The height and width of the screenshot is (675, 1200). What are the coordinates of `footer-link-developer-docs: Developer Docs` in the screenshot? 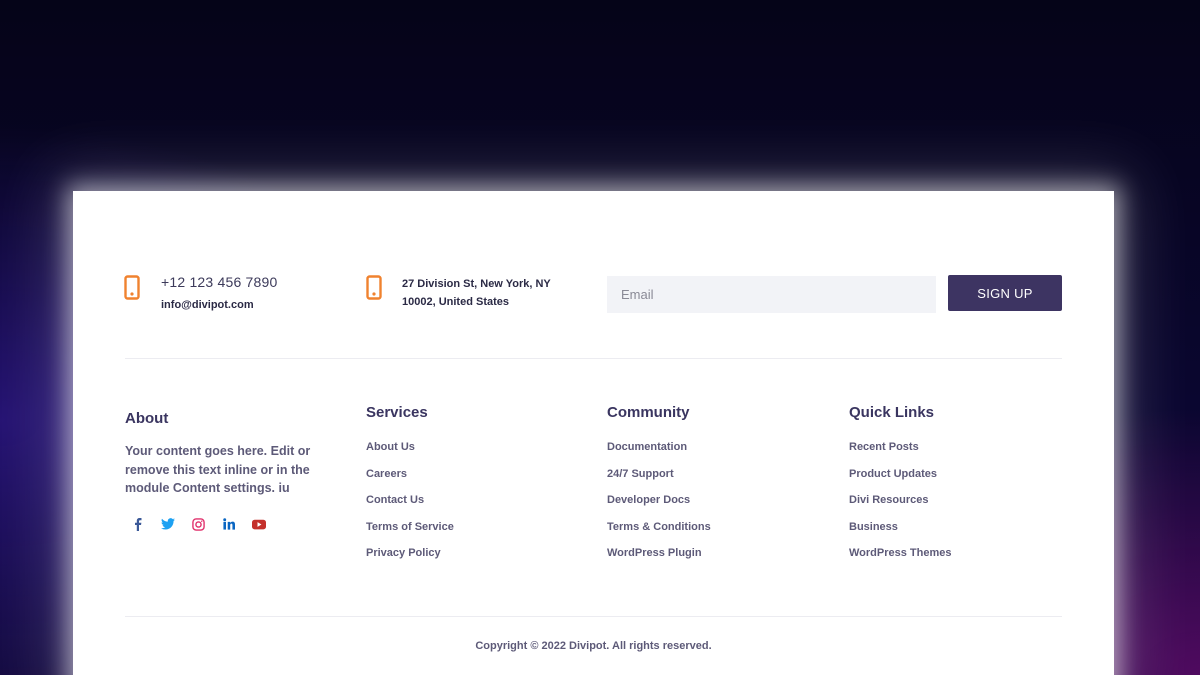 It's located at (659, 507).